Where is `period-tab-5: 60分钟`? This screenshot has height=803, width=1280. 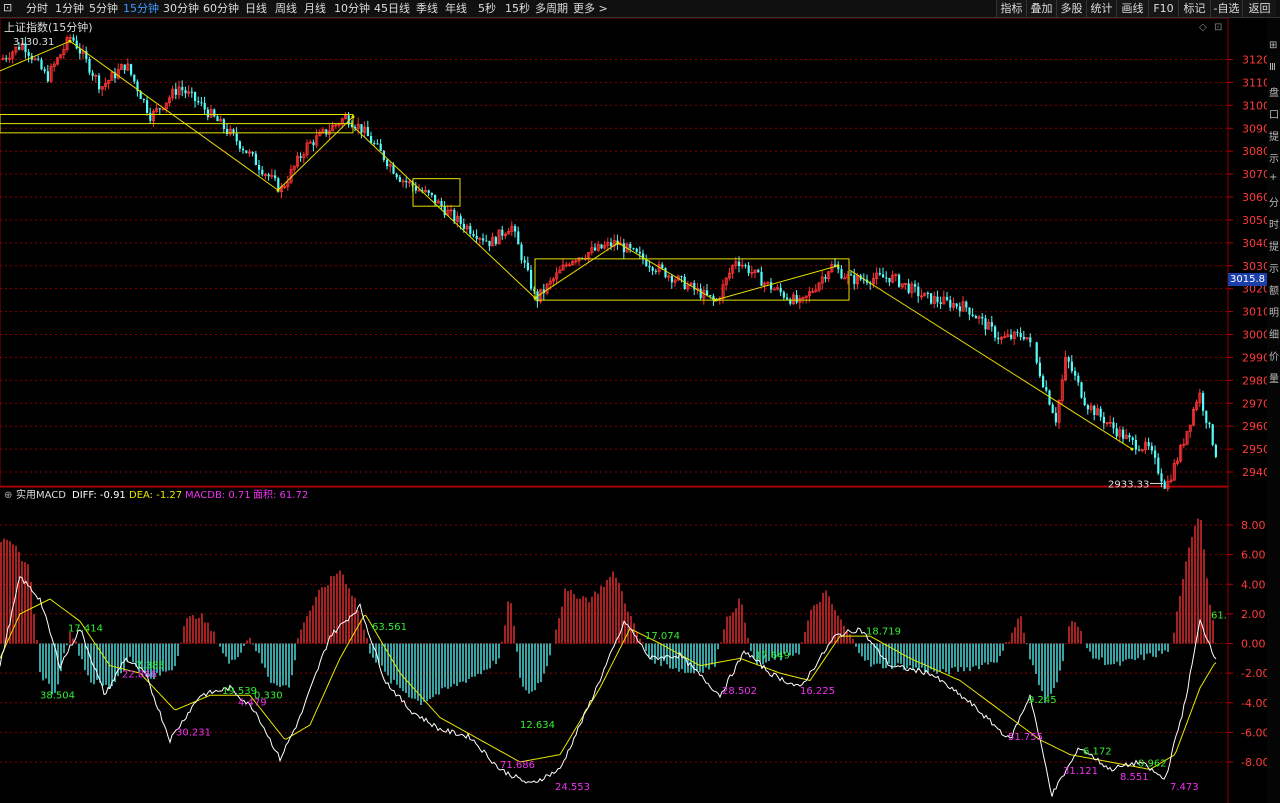 period-tab-5: 60分钟 is located at coordinates (221, 8).